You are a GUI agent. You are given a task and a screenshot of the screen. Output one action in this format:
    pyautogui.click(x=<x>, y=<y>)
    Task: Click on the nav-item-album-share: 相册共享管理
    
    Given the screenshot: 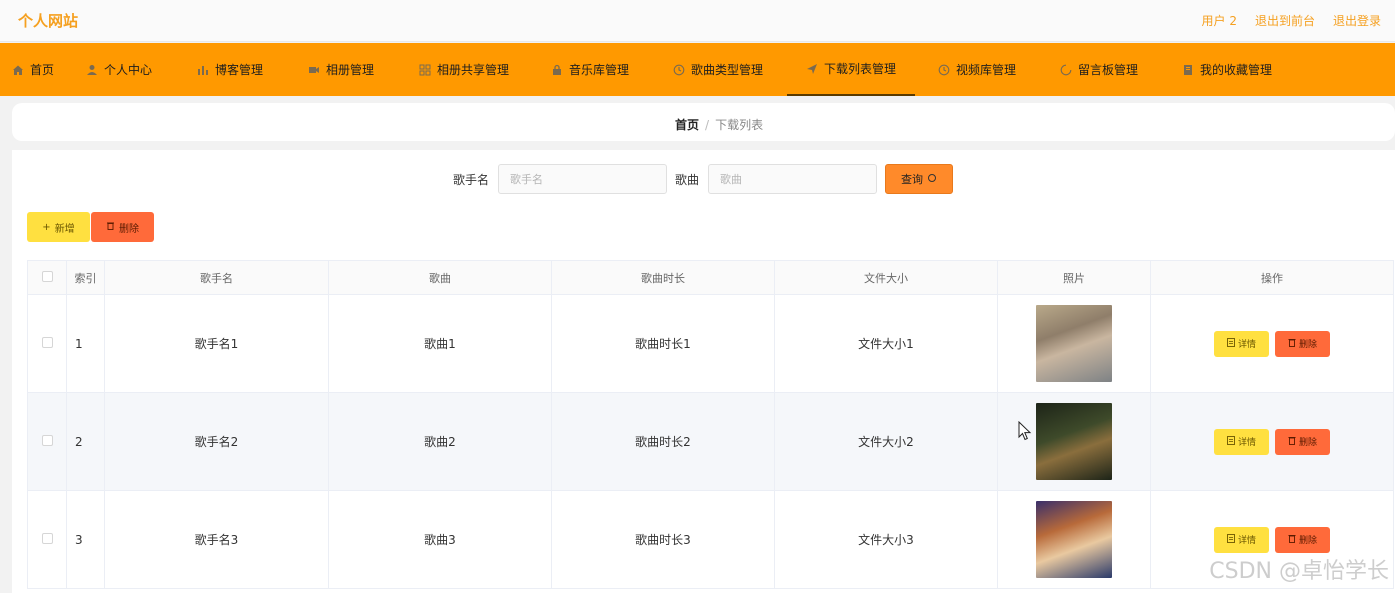 What is the action you would take?
    pyautogui.click(x=464, y=69)
    